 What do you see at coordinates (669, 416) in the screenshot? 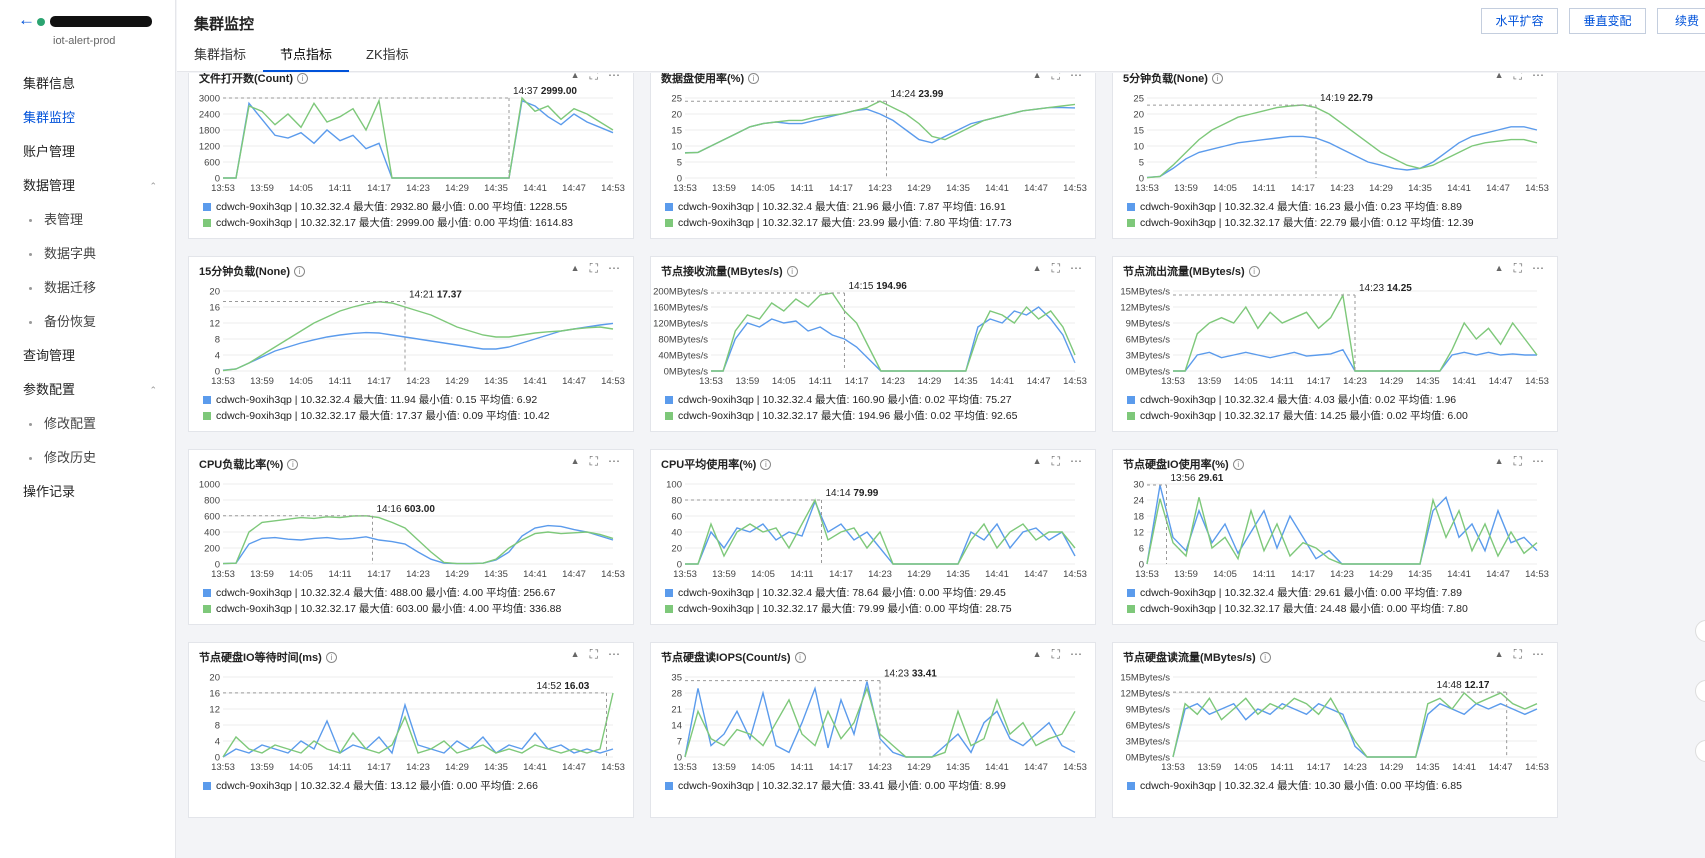
I see `legend-swatch` at bounding box center [669, 416].